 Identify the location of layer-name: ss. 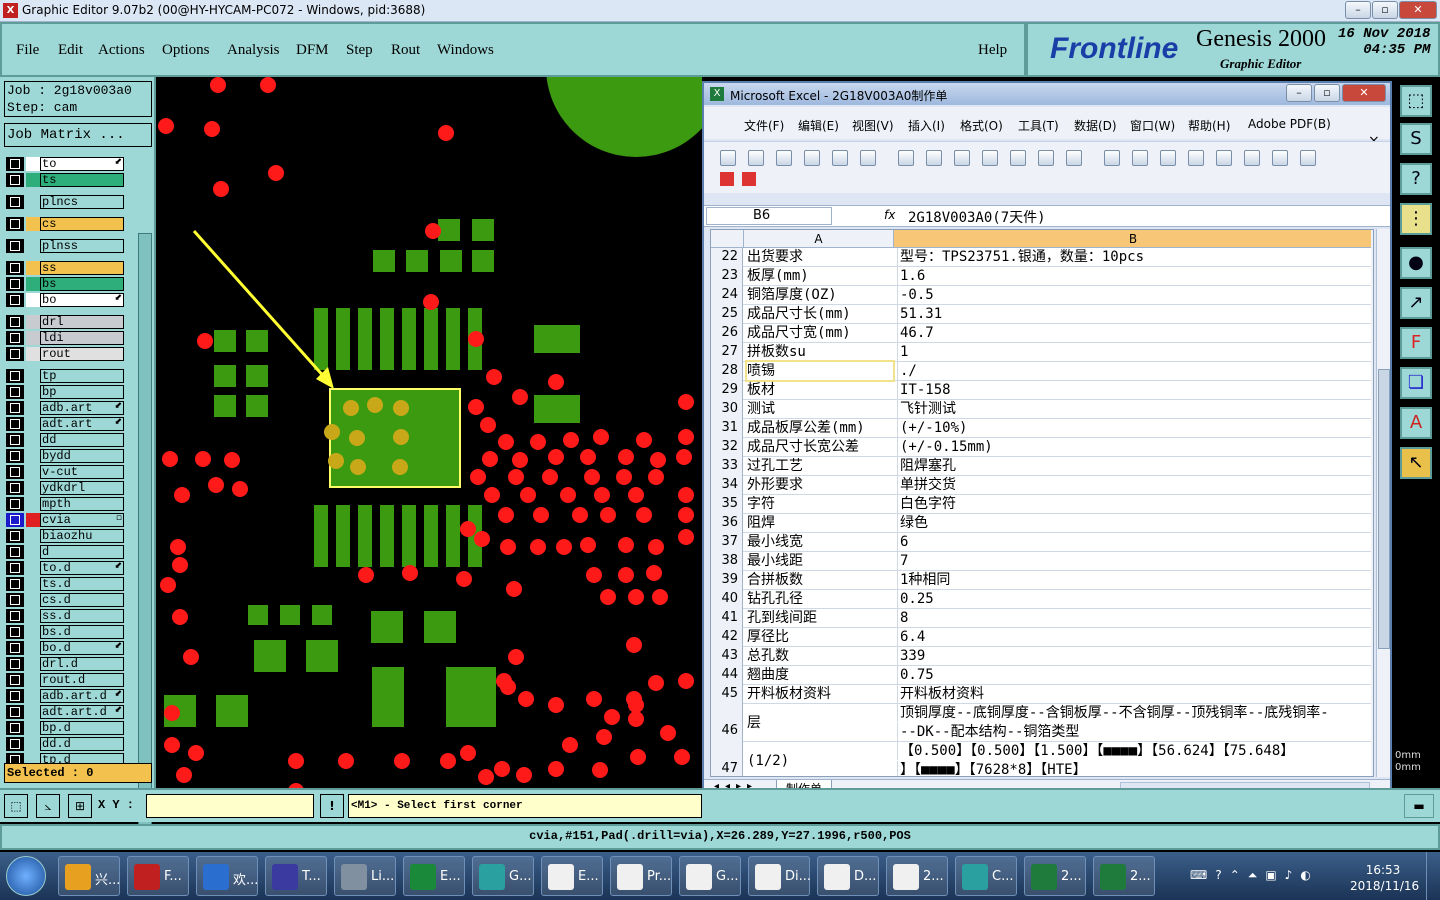
(82, 268).